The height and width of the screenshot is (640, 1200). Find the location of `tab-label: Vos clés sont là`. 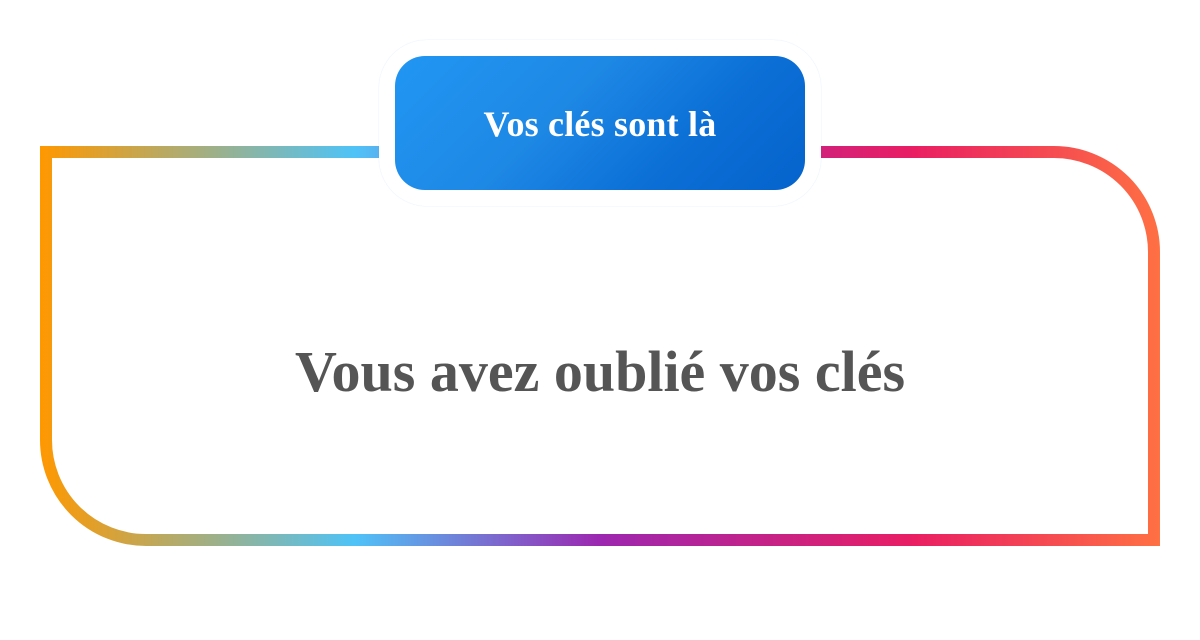

tab-label: Vos clés sont là is located at coordinates (600, 124).